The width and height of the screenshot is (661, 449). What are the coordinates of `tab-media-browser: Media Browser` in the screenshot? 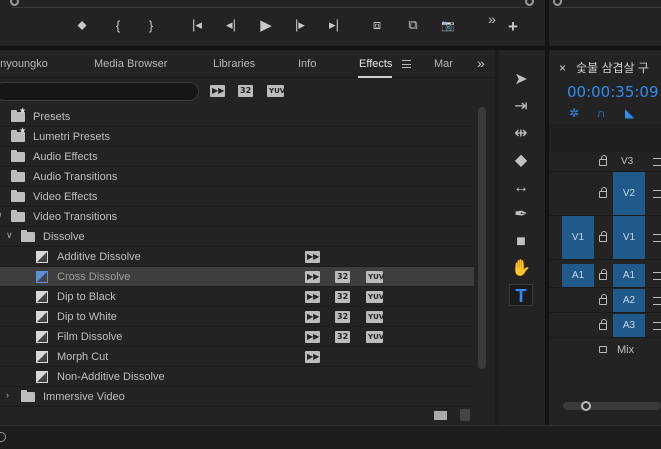 It's located at (130, 64).